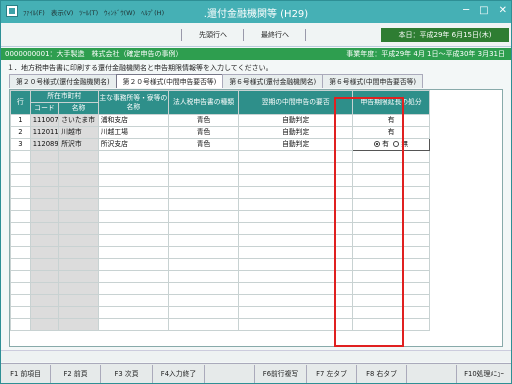 The height and width of the screenshot is (384, 512). Describe the element at coordinates (44, 108) in the screenshot. I see `col-header-code: コード` at that location.